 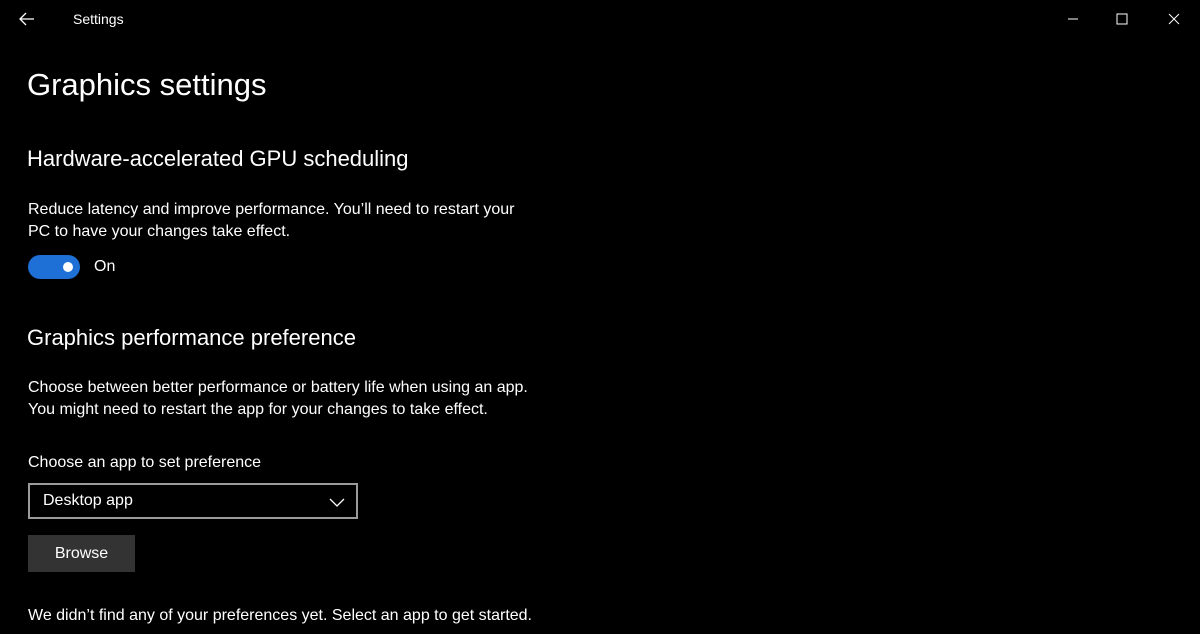 What do you see at coordinates (145, 462) in the screenshot?
I see `choose-app-label: Choose an app to set preference` at bounding box center [145, 462].